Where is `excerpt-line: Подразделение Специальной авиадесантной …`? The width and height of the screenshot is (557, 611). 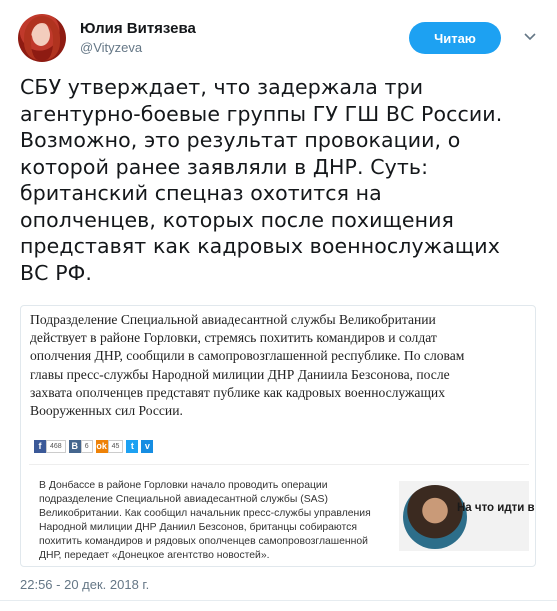 excerpt-line: Подразделение Специальной авиадесантной … is located at coordinates (233, 319).